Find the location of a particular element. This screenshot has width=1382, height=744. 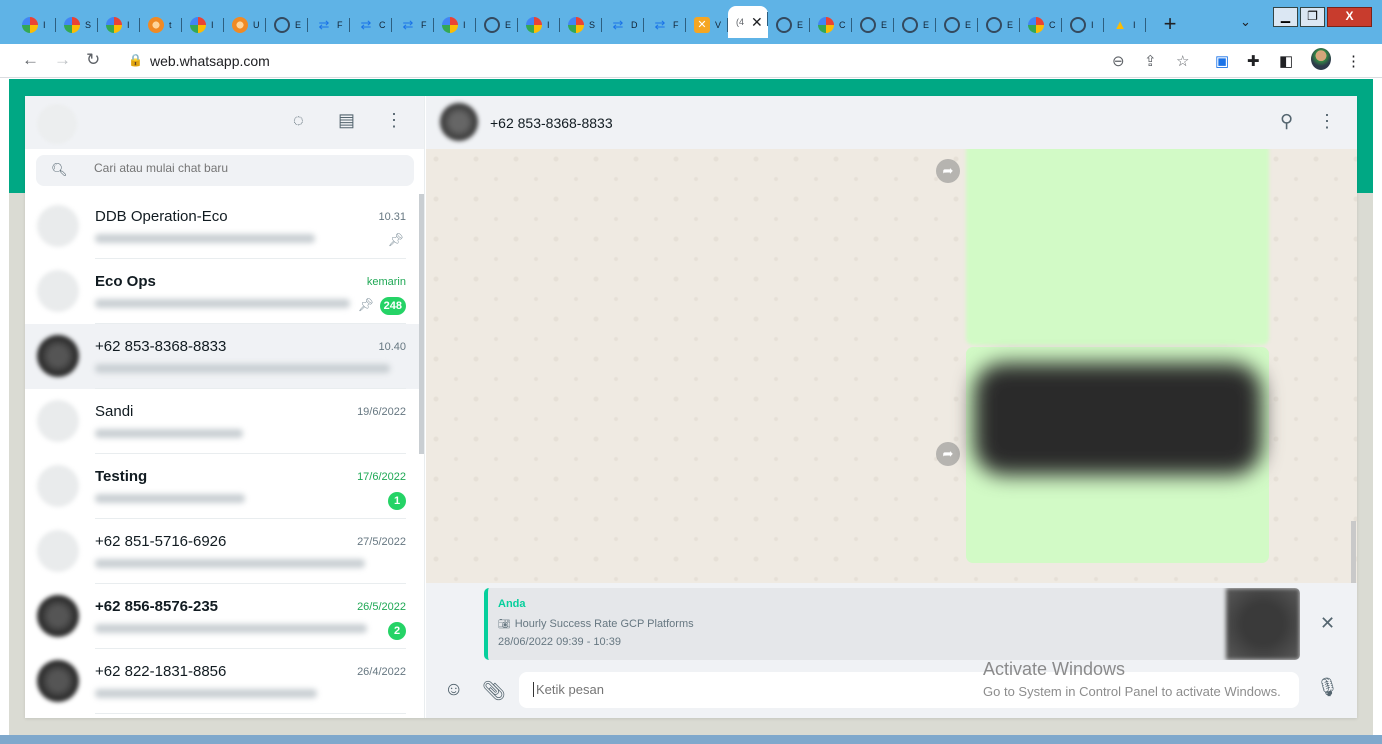

browser-tab: ⇄ C is located at coordinates (371, 25).